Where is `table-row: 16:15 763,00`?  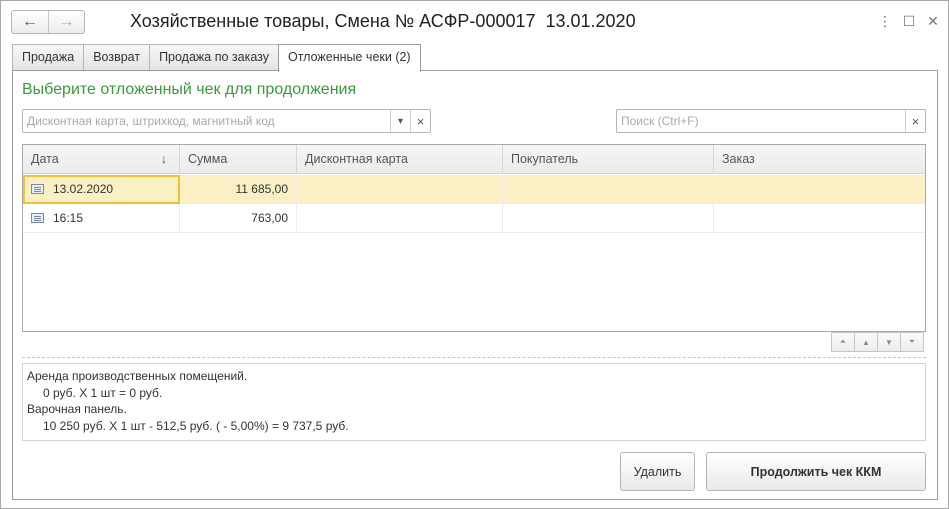
table-row: 16:15 763,00 is located at coordinates (474, 218).